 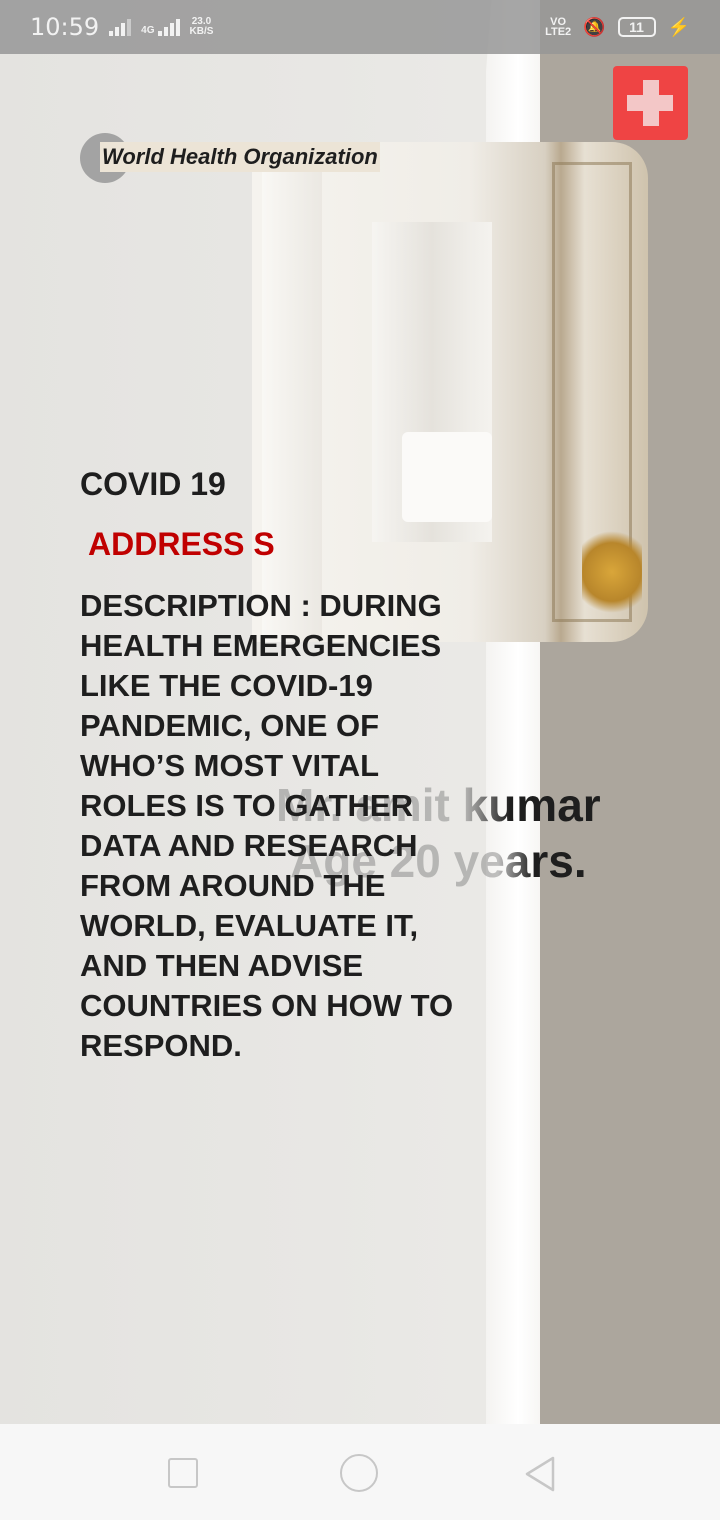 I want to click on mobile-data-group: 4G, so click(x=160, y=27).